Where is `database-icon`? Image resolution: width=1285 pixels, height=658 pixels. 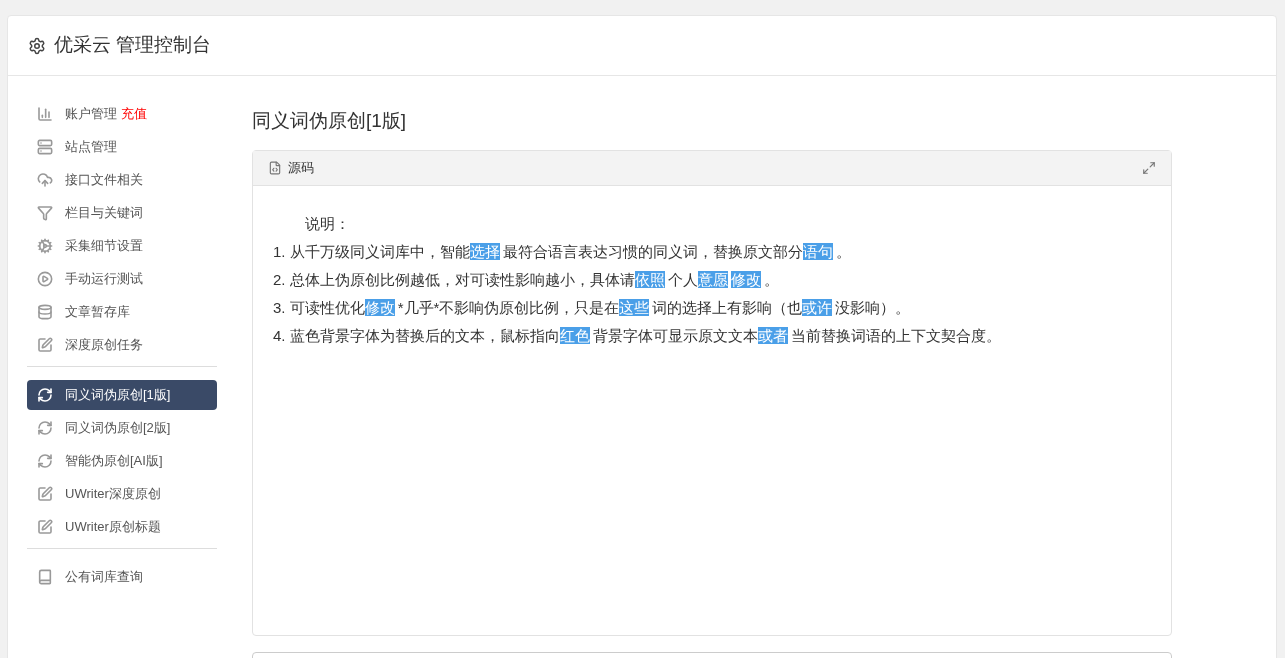 database-icon is located at coordinates (45, 312).